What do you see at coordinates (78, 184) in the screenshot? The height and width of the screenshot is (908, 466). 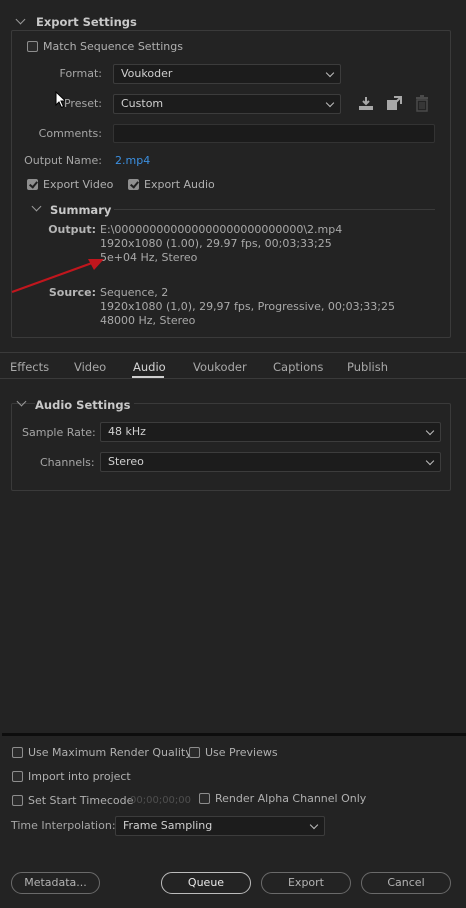 I see `export-video-label: Export Video` at bounding box center [78, 184].